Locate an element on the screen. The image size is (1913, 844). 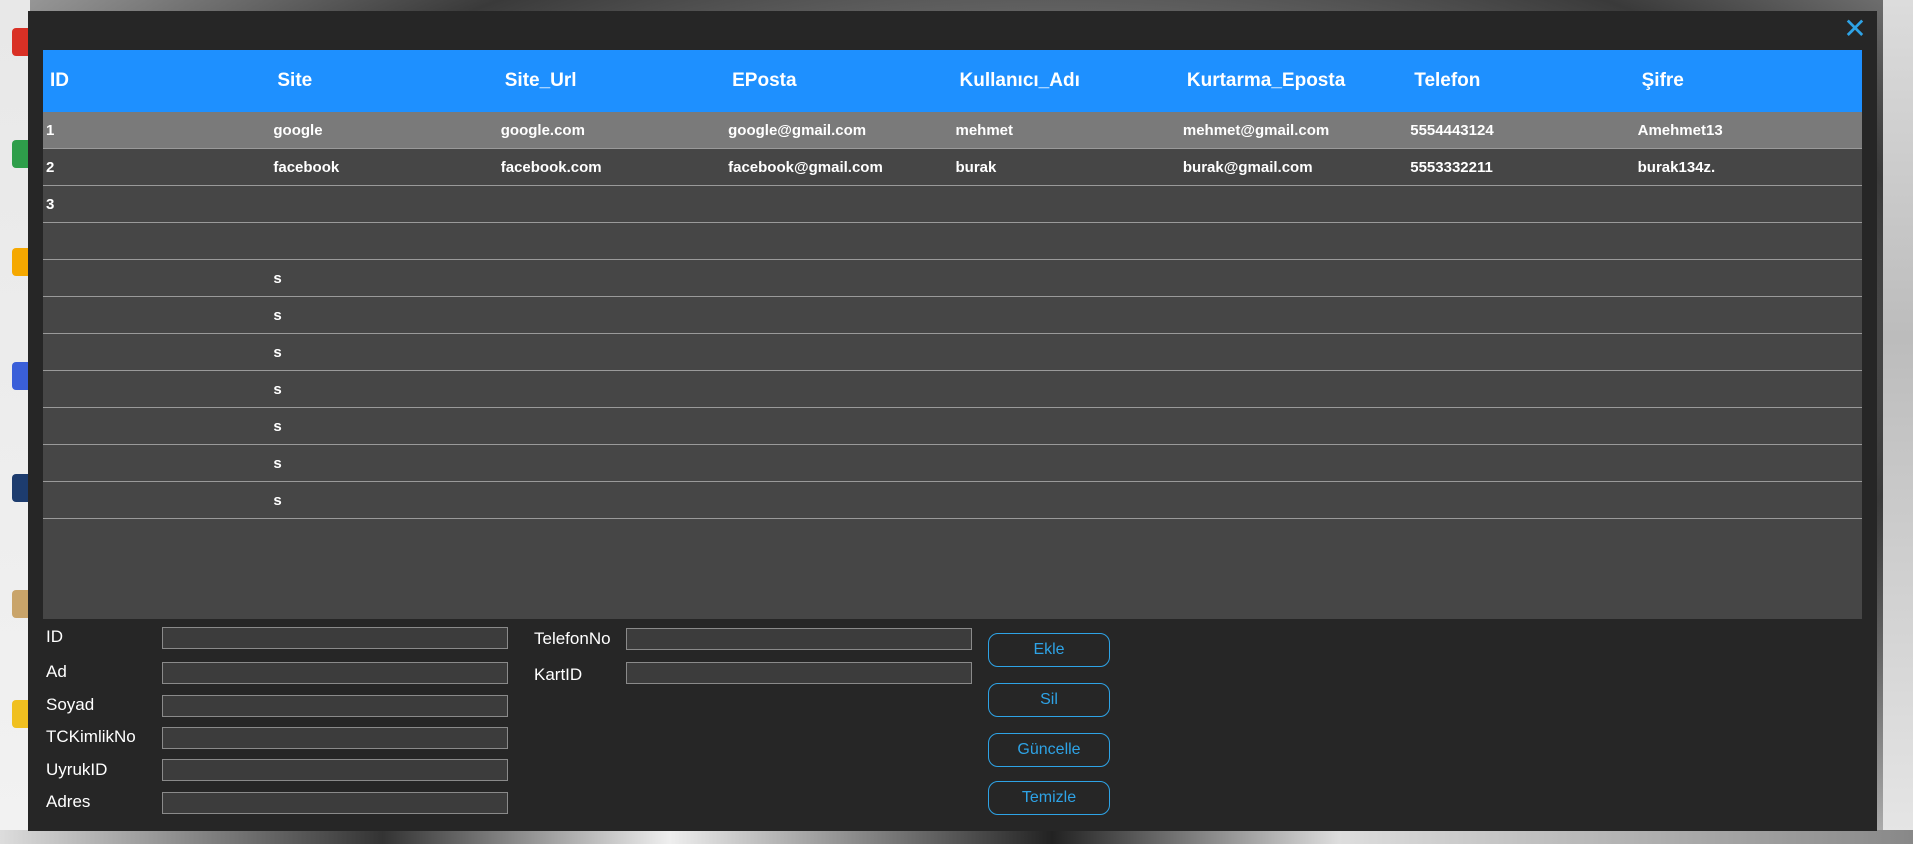
table-cell: mehmet@gmail.com is located at coordinates (1293, 130).